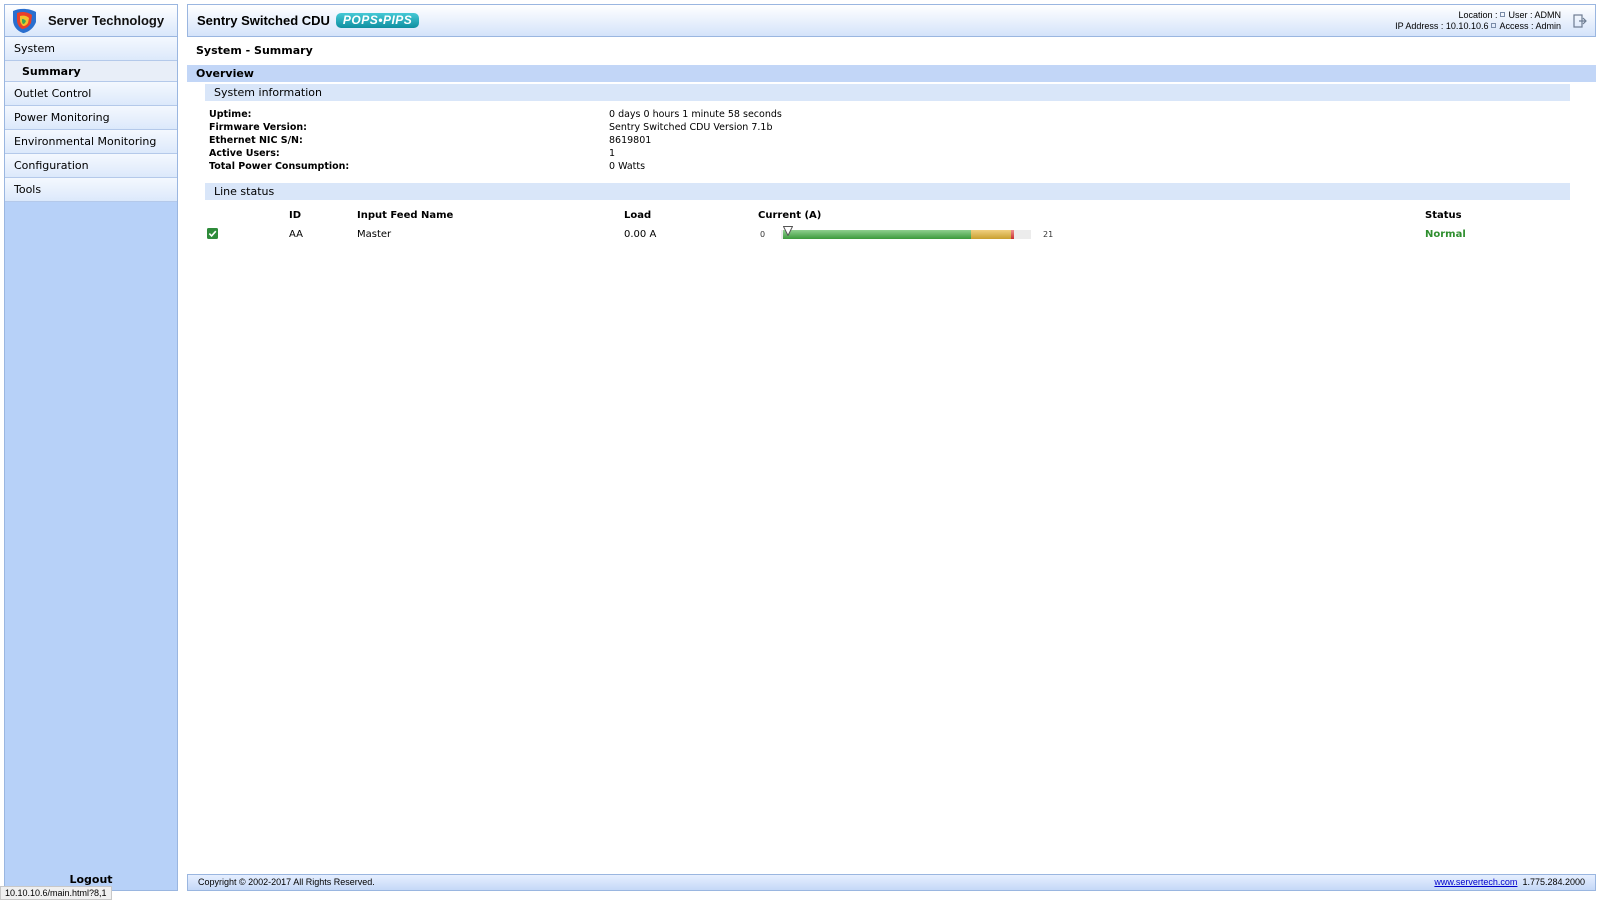 The width and height of the screenshot is (1600, 900). What do you see at coordinates (790, 215) in the screenshot?
I see `column-header-current: Current (A)` at bounding box center [790, 215].